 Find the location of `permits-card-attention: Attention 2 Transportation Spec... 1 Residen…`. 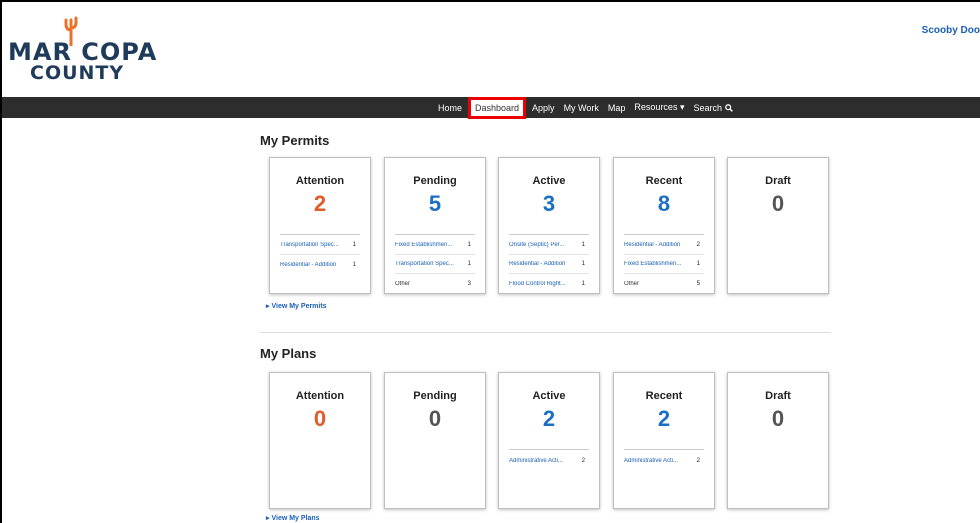

permits-card-attention: Attention 2 Transportation Spec... 1 Residen… is located at coordinates (320, 225).